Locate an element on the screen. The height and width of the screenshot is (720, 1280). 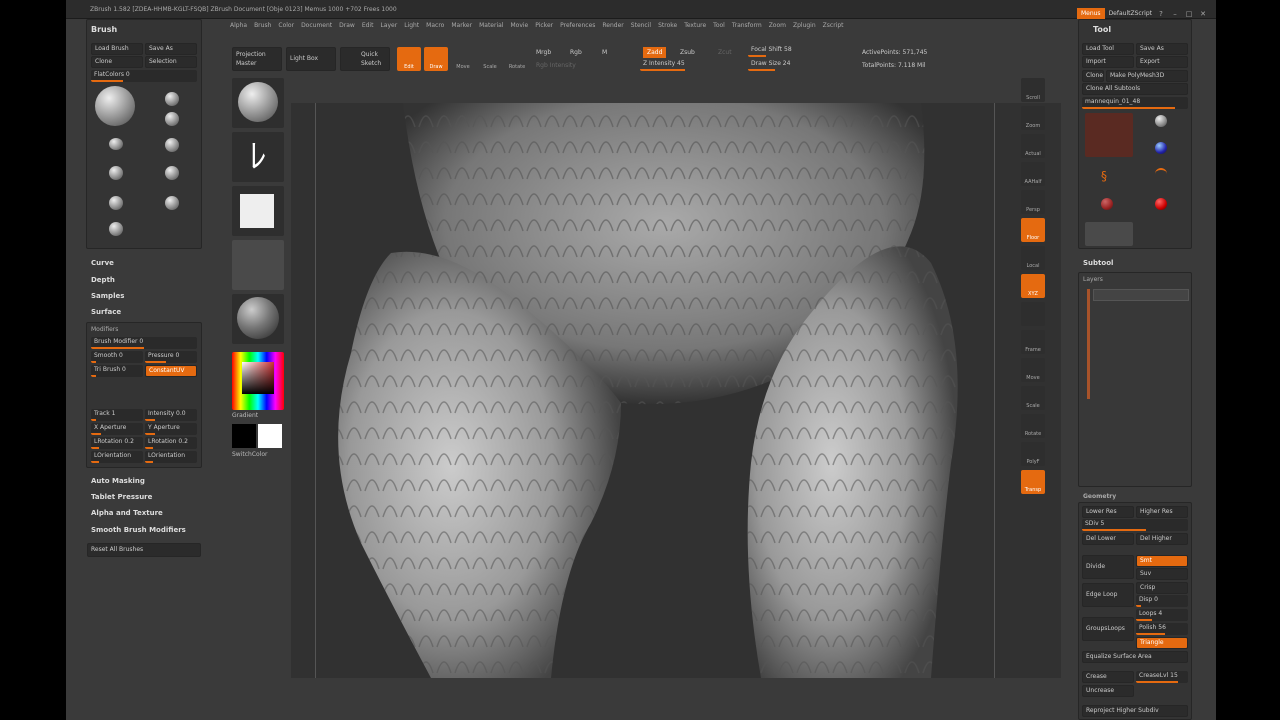
y-aperture-slider: Y Aperture is located at coordinates (171, 429).